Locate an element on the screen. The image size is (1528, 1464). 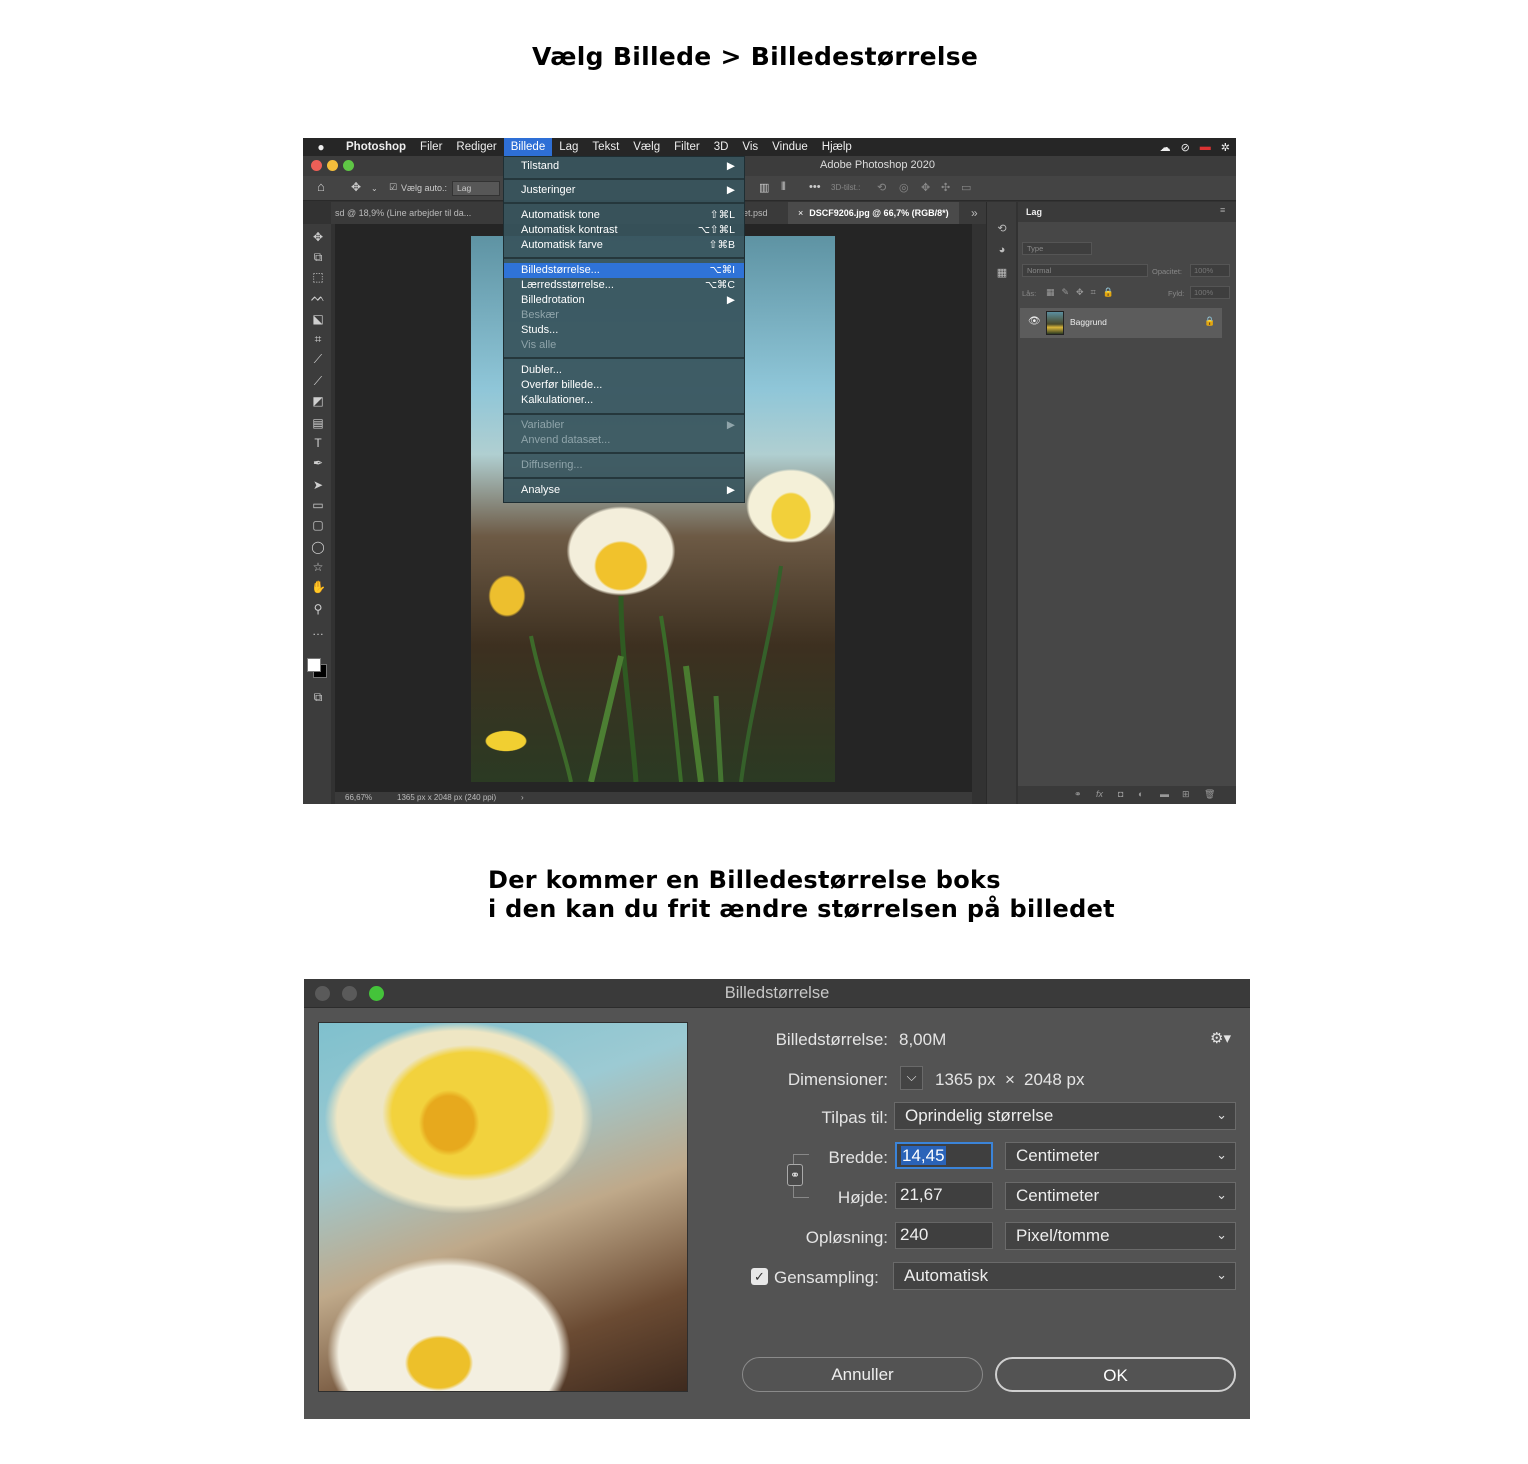
menu-filter: Filter is located at coordinates (687, 147).